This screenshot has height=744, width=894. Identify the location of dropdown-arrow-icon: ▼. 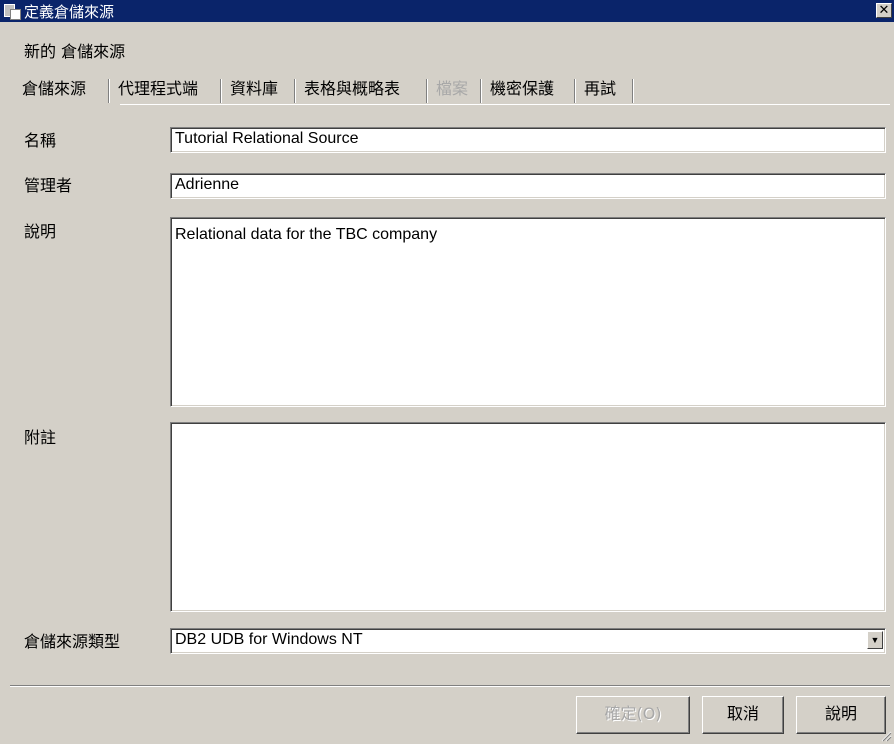
(875, 640).